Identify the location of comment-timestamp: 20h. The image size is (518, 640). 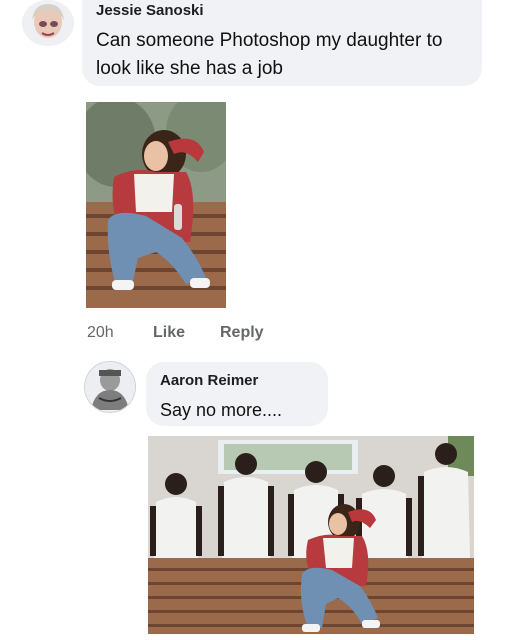
(100, 333).